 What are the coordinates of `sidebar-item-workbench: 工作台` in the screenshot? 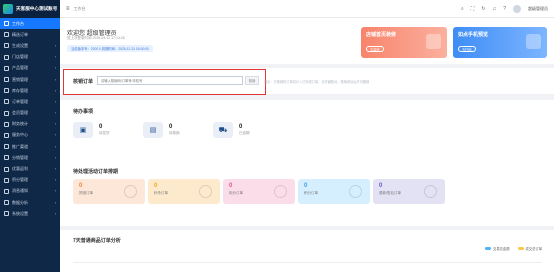 It's located at (30, 24).